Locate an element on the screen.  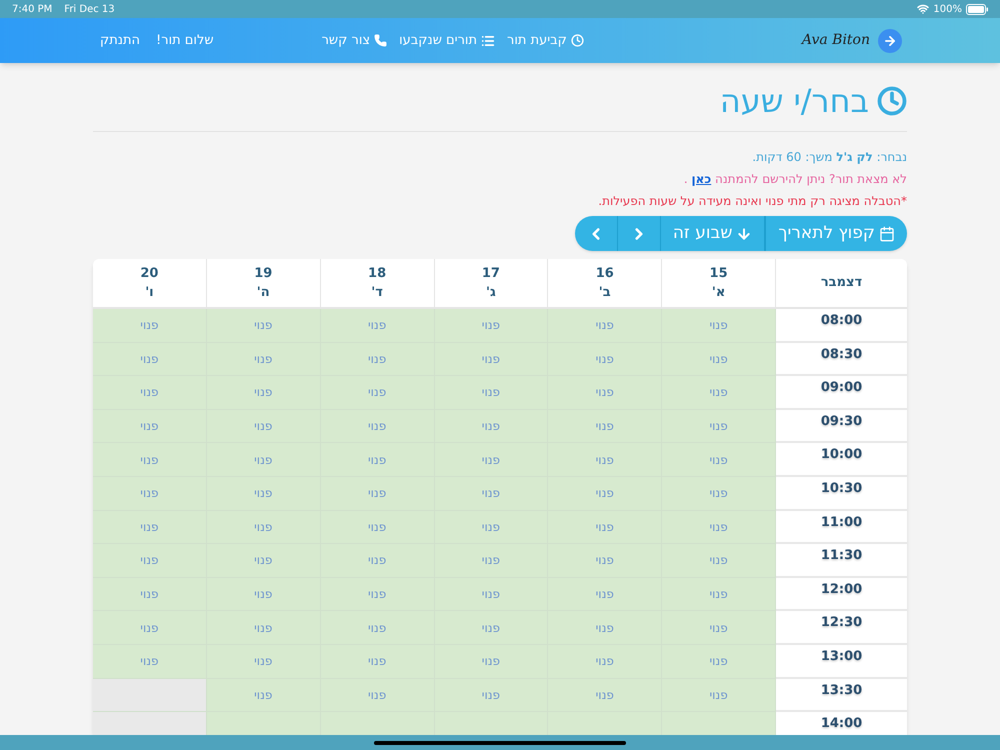
status-time: 7:40 PM is located at coordinates (32, 9).